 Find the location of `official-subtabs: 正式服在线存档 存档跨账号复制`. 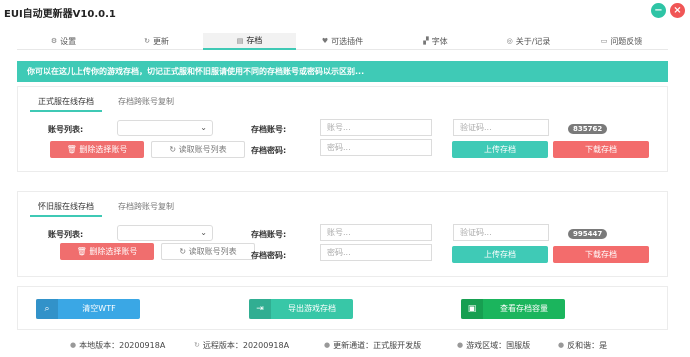

official-subtabs: 正式服在线存档 存档跨账号复制 is located at coordinates (106, 102).